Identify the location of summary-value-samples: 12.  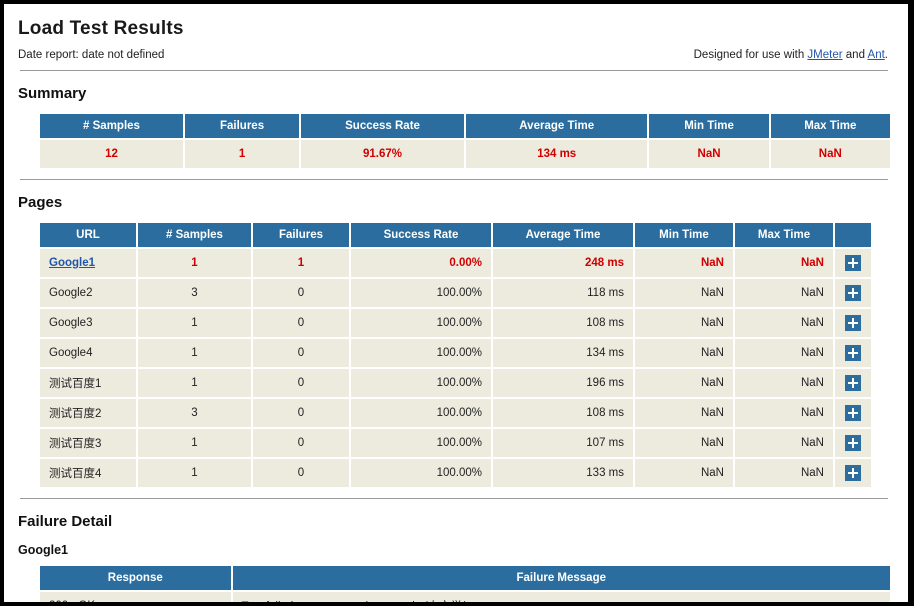
(111, 154).